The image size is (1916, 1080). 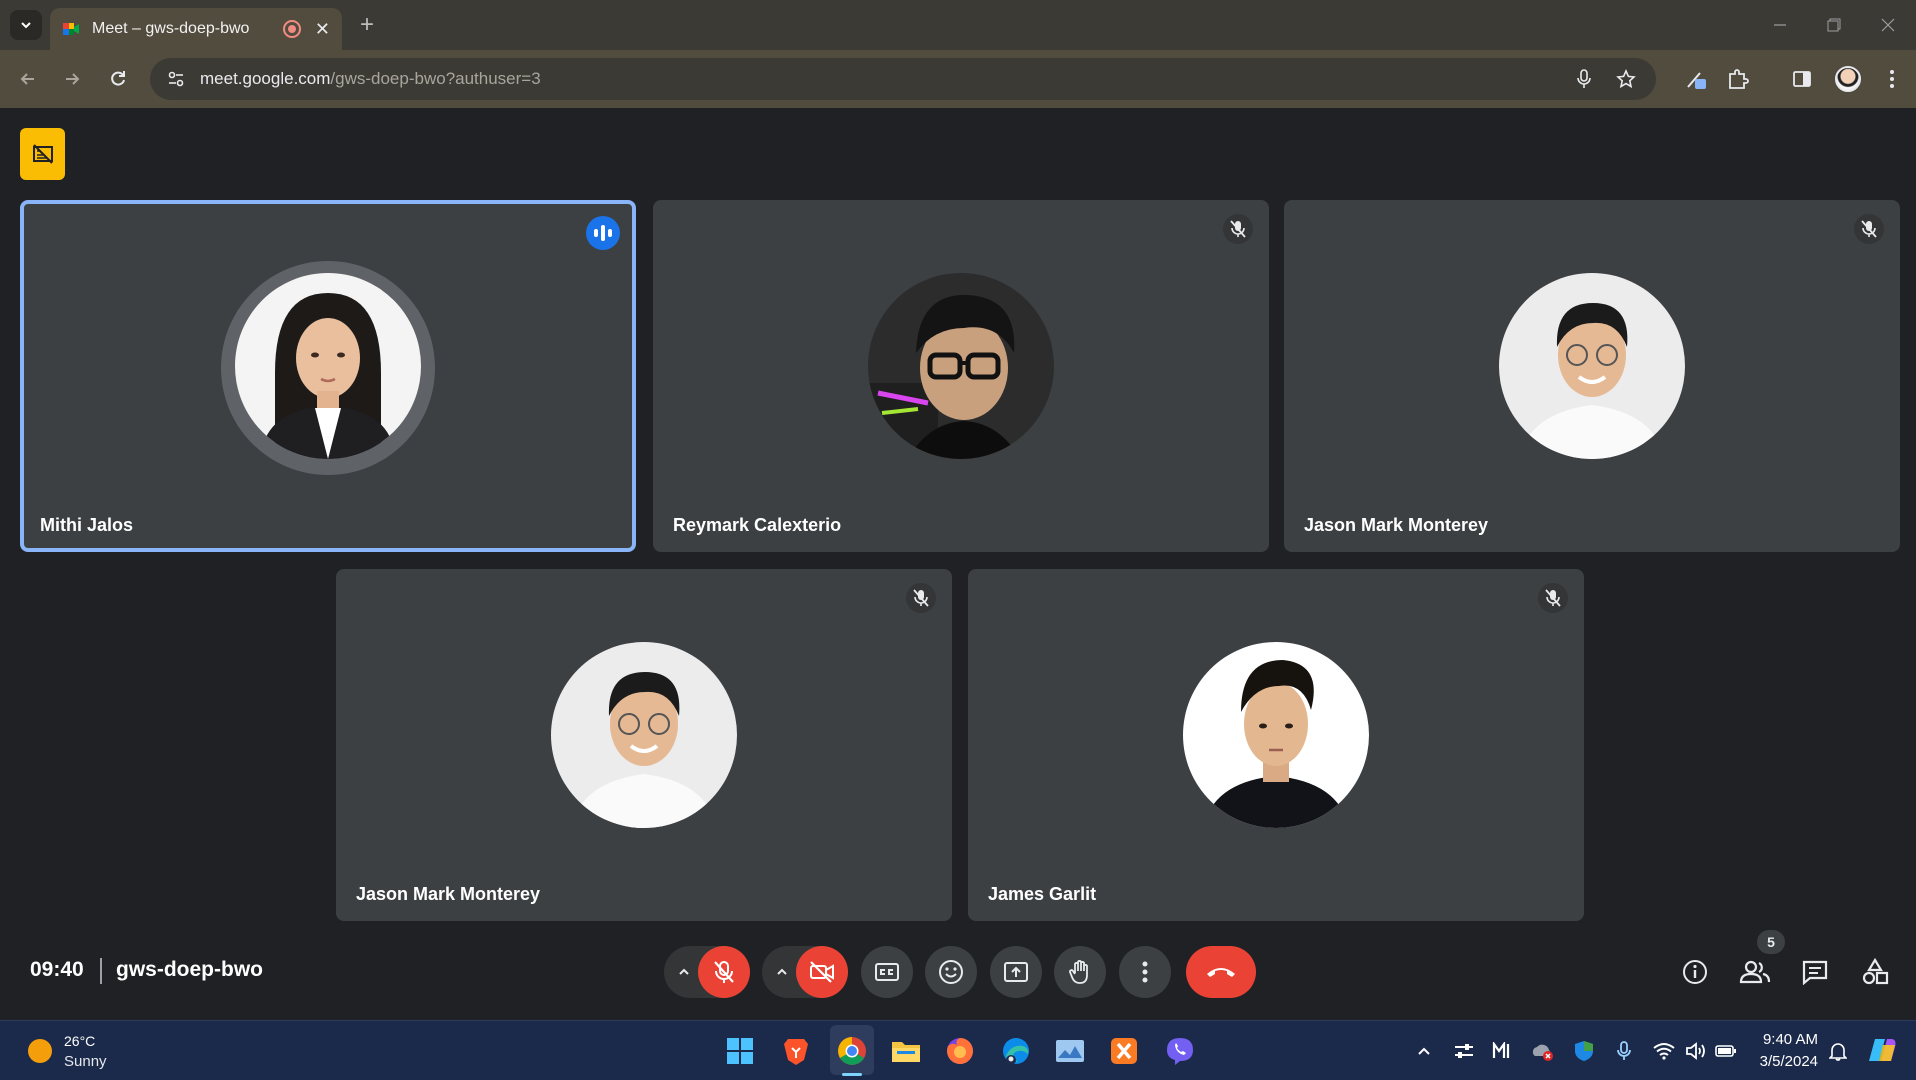 What do you see at coordinates (101, 971) in the screenshot?
I see `divider` at bounding box center [101, 971].